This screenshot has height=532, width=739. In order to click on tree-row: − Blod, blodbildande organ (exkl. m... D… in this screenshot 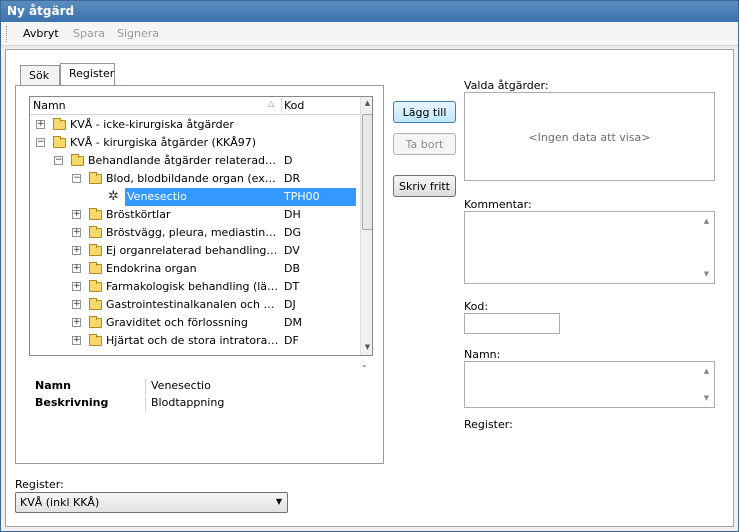, I will do `click(195, 179)`.